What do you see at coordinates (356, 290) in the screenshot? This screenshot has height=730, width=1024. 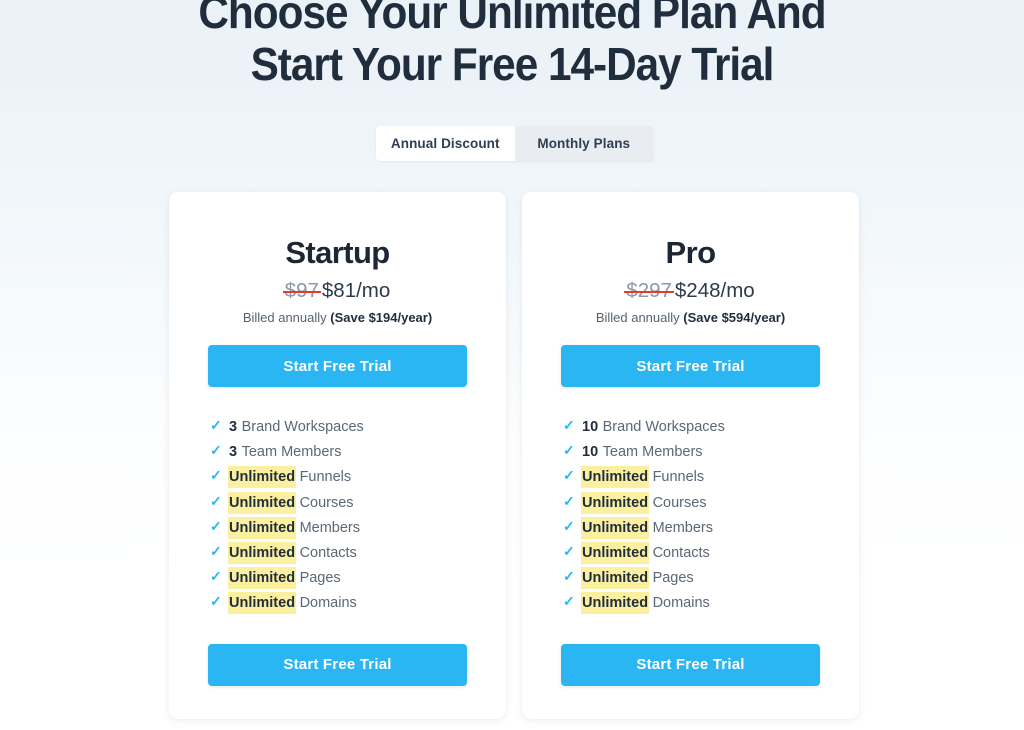 I see `plan-new-price: $81/mo` at bounding box center [356, 290].